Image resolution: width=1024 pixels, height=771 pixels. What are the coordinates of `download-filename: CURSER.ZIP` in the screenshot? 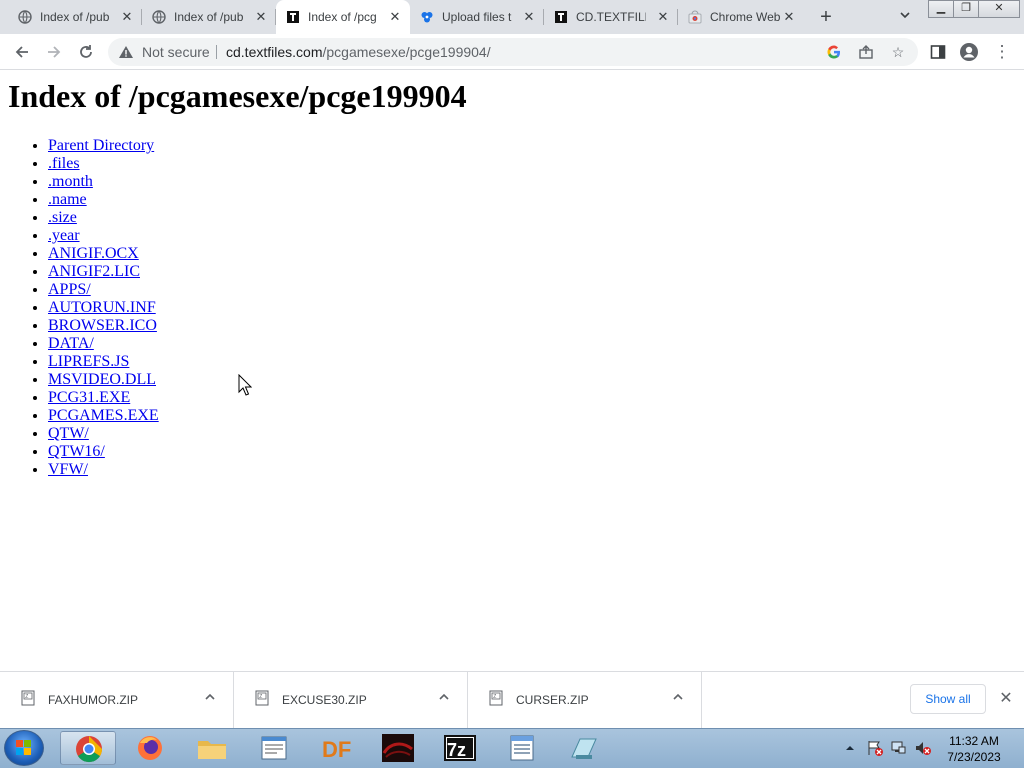 It's located at (552, 700).